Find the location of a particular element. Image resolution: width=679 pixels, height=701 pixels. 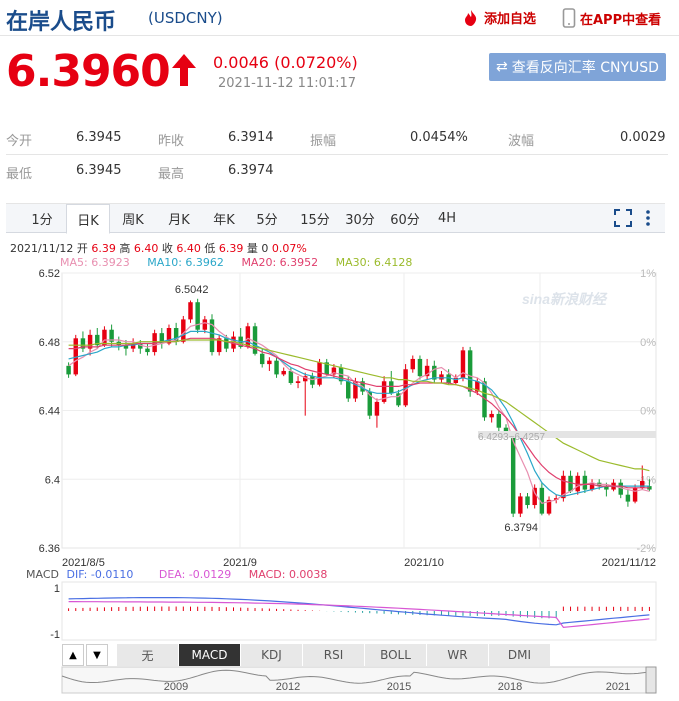

timeline-year: 2015 is located at coordinates (399, 687).